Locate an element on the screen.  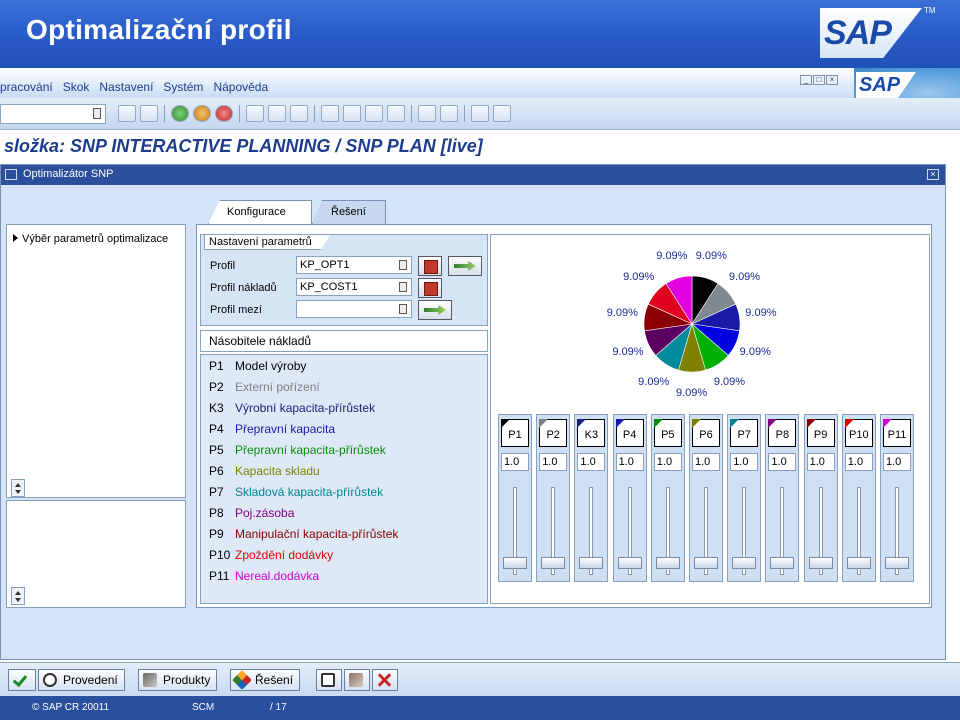
save-profile-button is located at coordinates (430, 266).